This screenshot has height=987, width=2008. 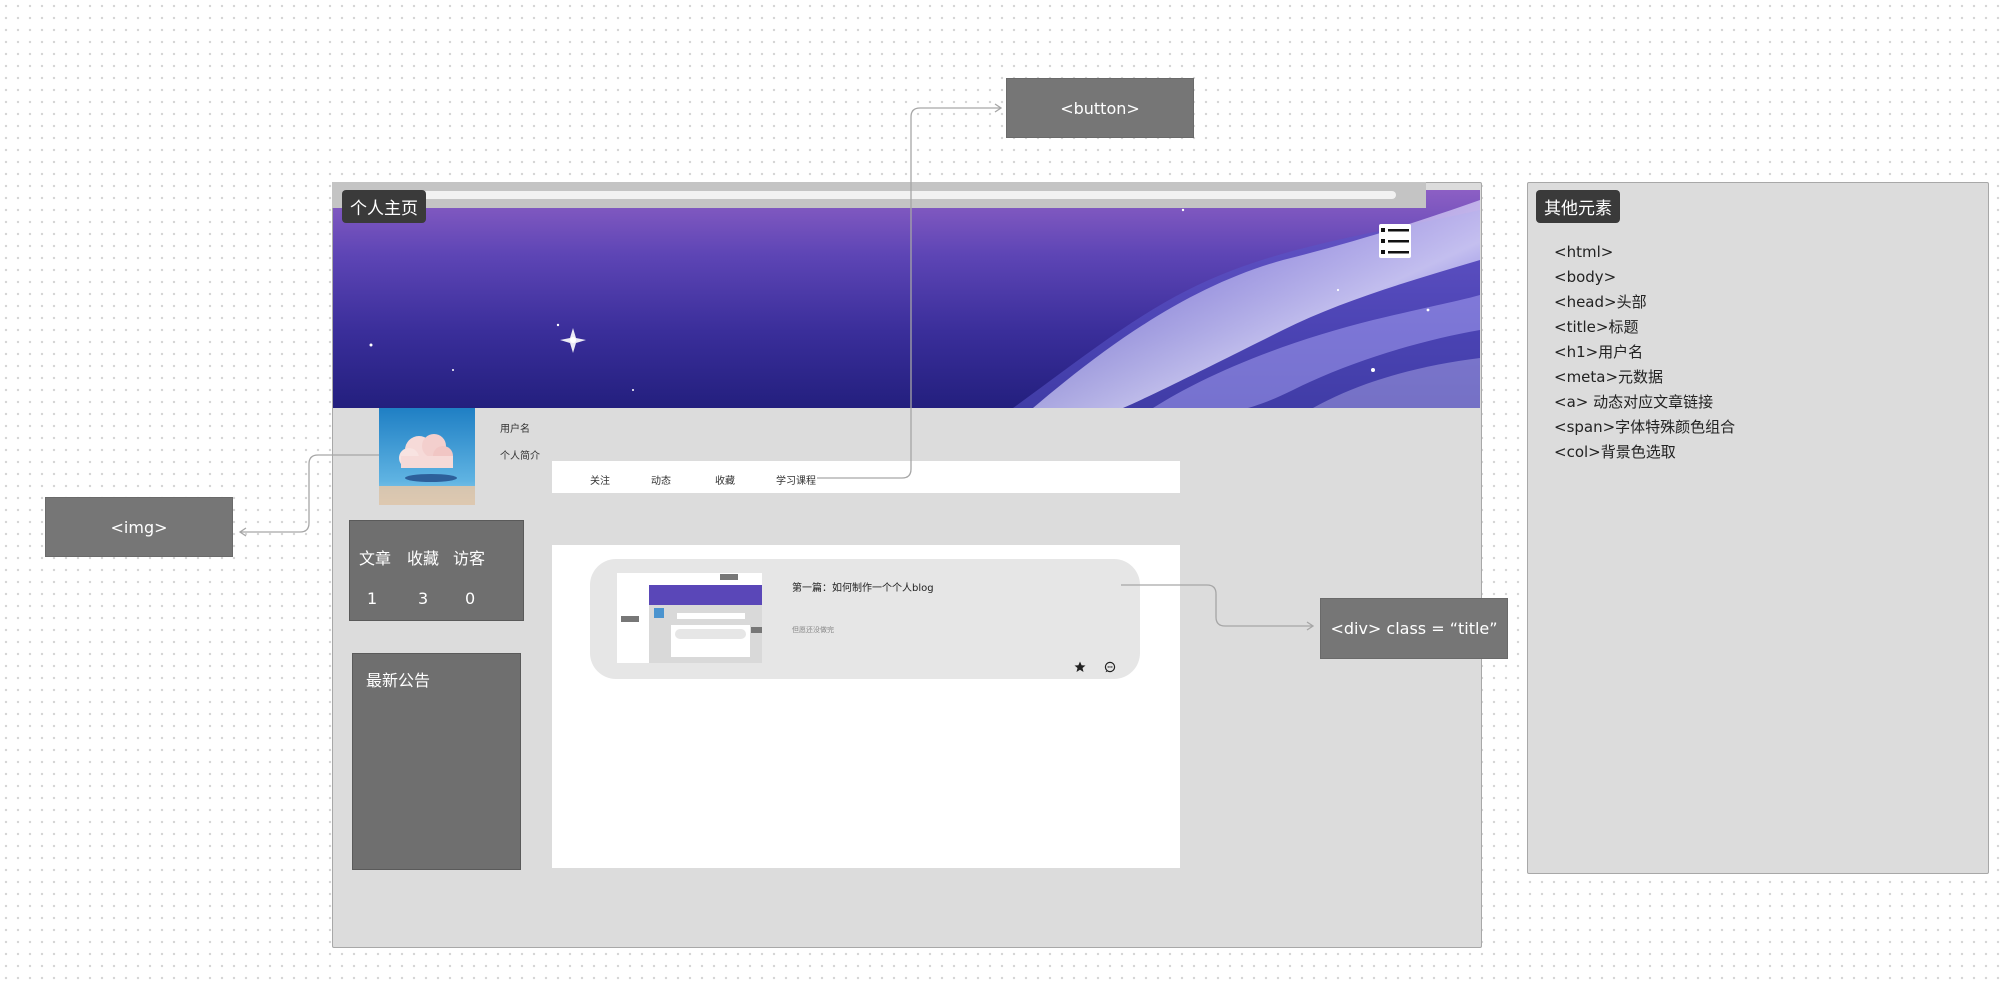 I want to click on profile-banner, so click(x=906, y=299).